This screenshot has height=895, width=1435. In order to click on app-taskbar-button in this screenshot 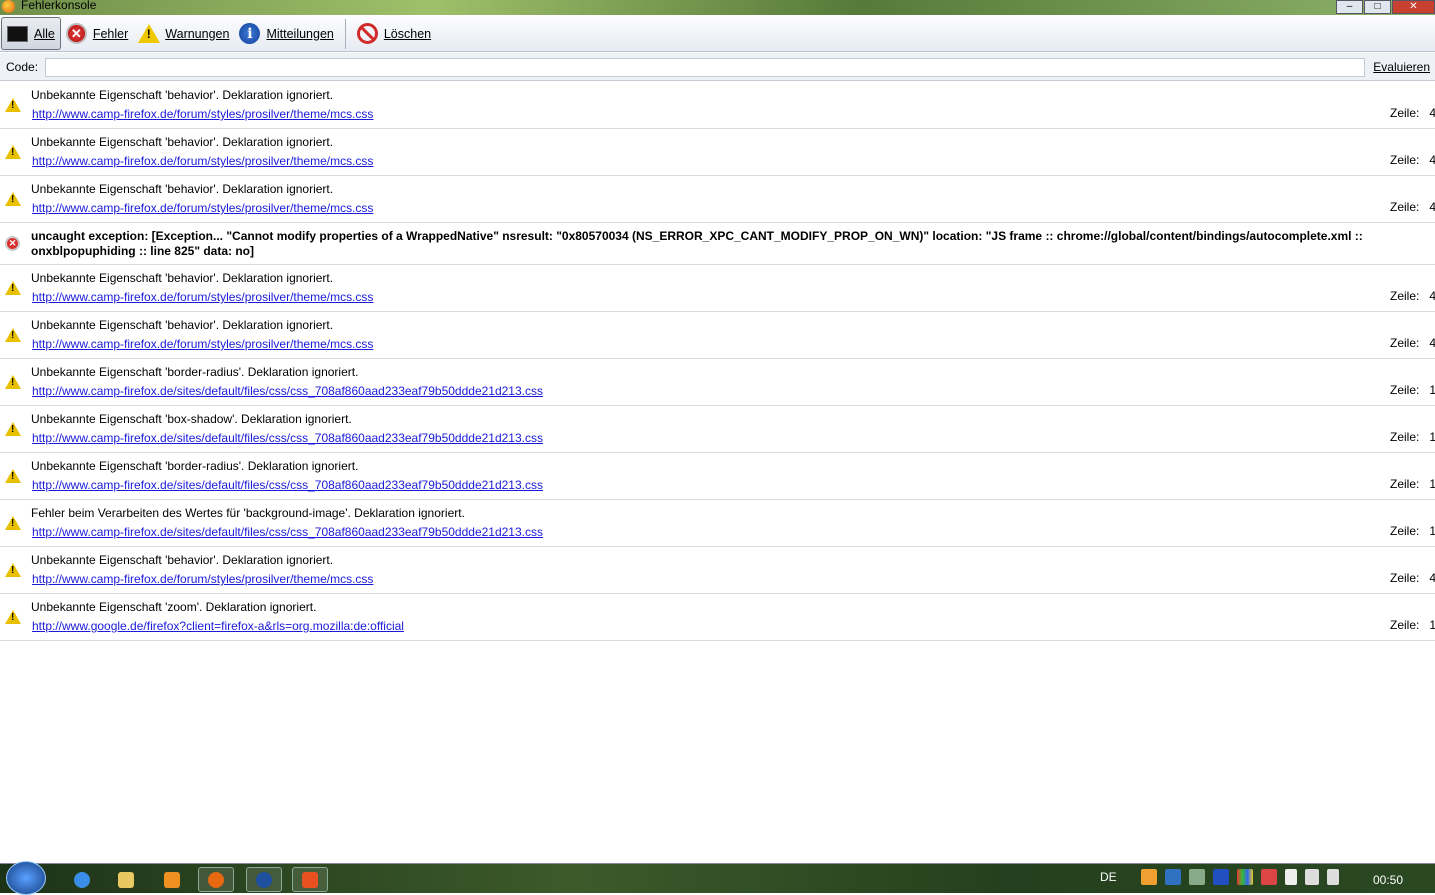, I will do `click(264, 879)`.